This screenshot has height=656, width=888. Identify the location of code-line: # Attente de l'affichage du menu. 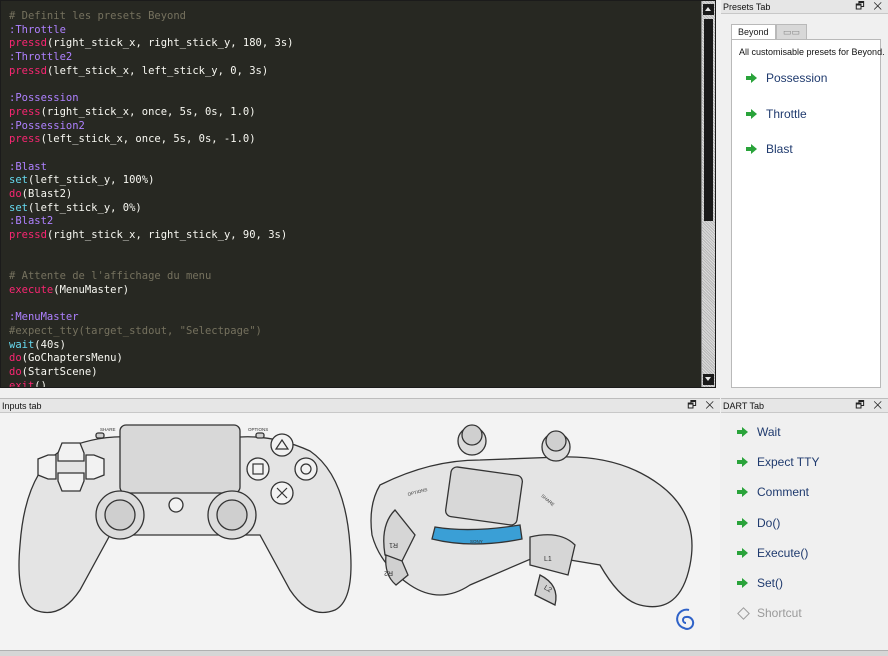
(354, 277).